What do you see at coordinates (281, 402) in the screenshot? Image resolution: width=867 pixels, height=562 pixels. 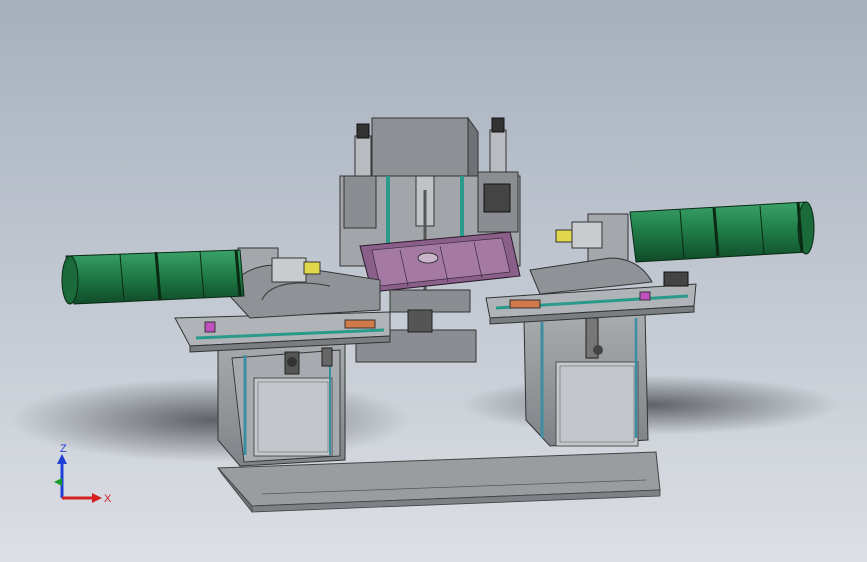 I see `left-cabinet` at bounding box center [281, 402].